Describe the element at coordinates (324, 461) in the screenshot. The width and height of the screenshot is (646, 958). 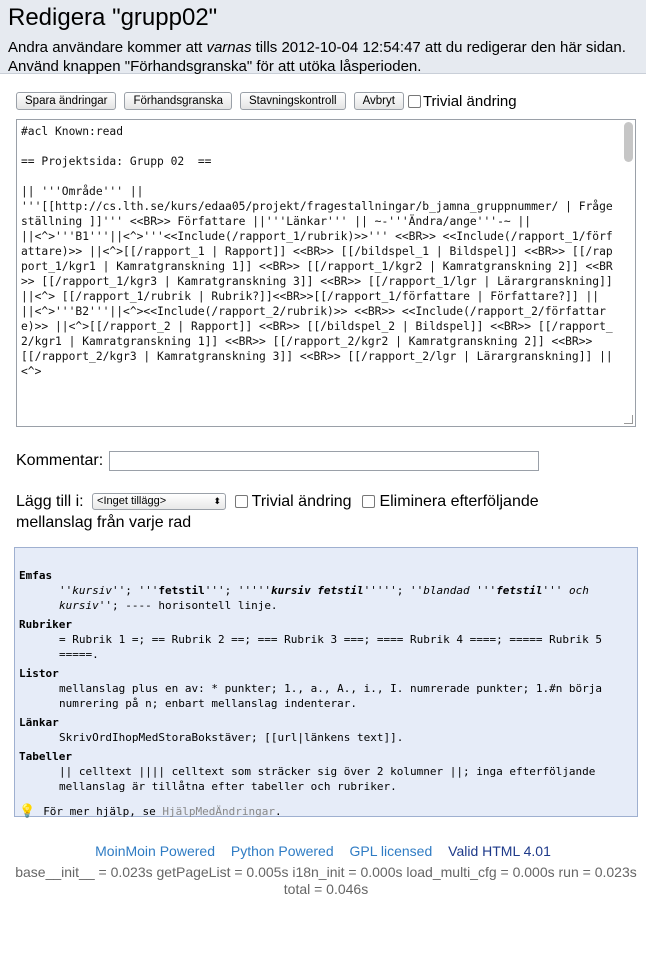
I see `comment-input` at that location.